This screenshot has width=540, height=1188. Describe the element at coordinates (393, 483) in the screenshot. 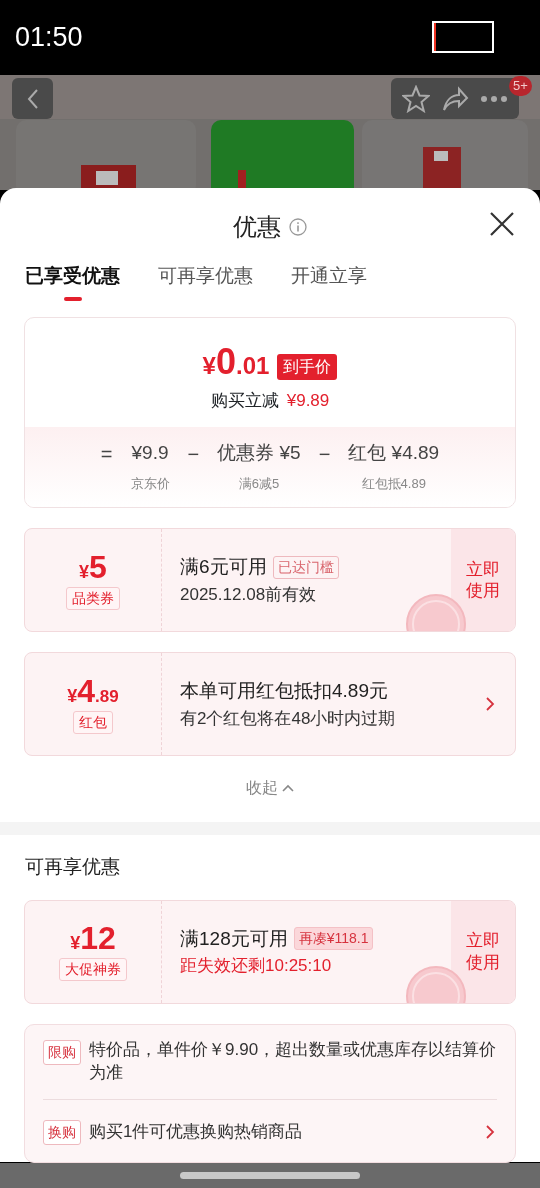

I see `term-note: 红包抵4.89` at that location.